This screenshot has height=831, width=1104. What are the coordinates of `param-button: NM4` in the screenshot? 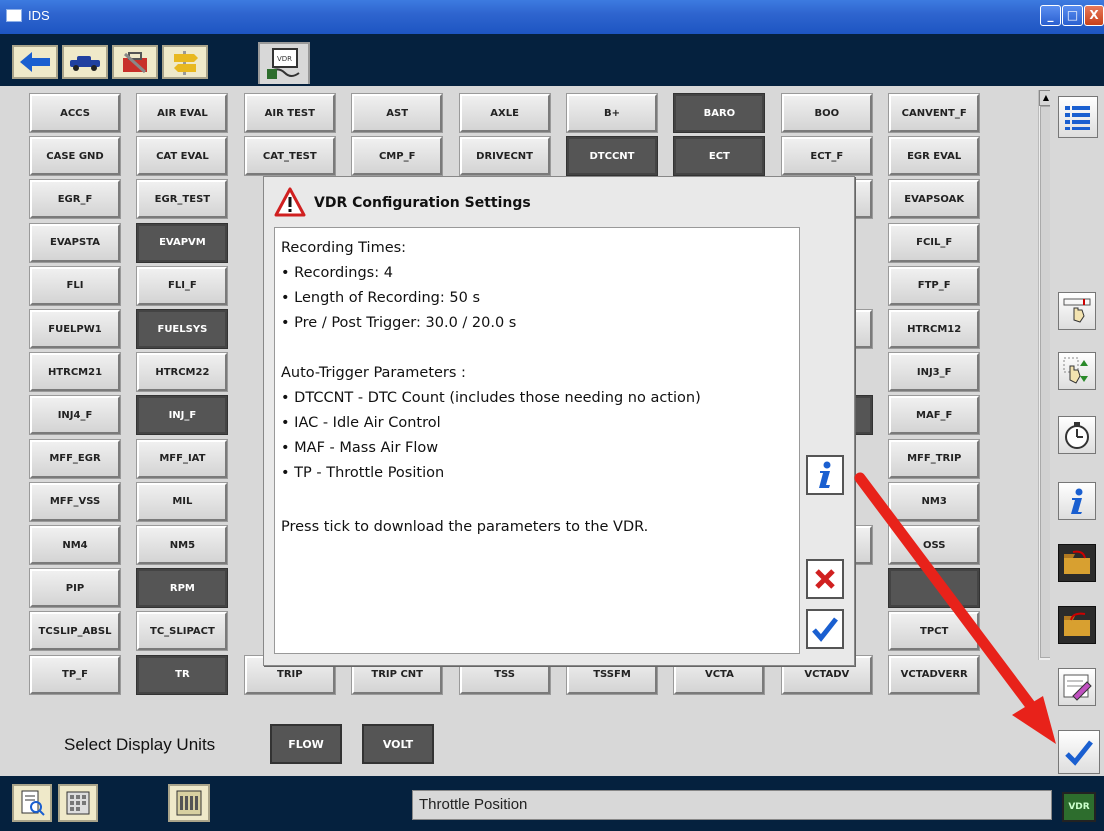 It's located at (75, 545).